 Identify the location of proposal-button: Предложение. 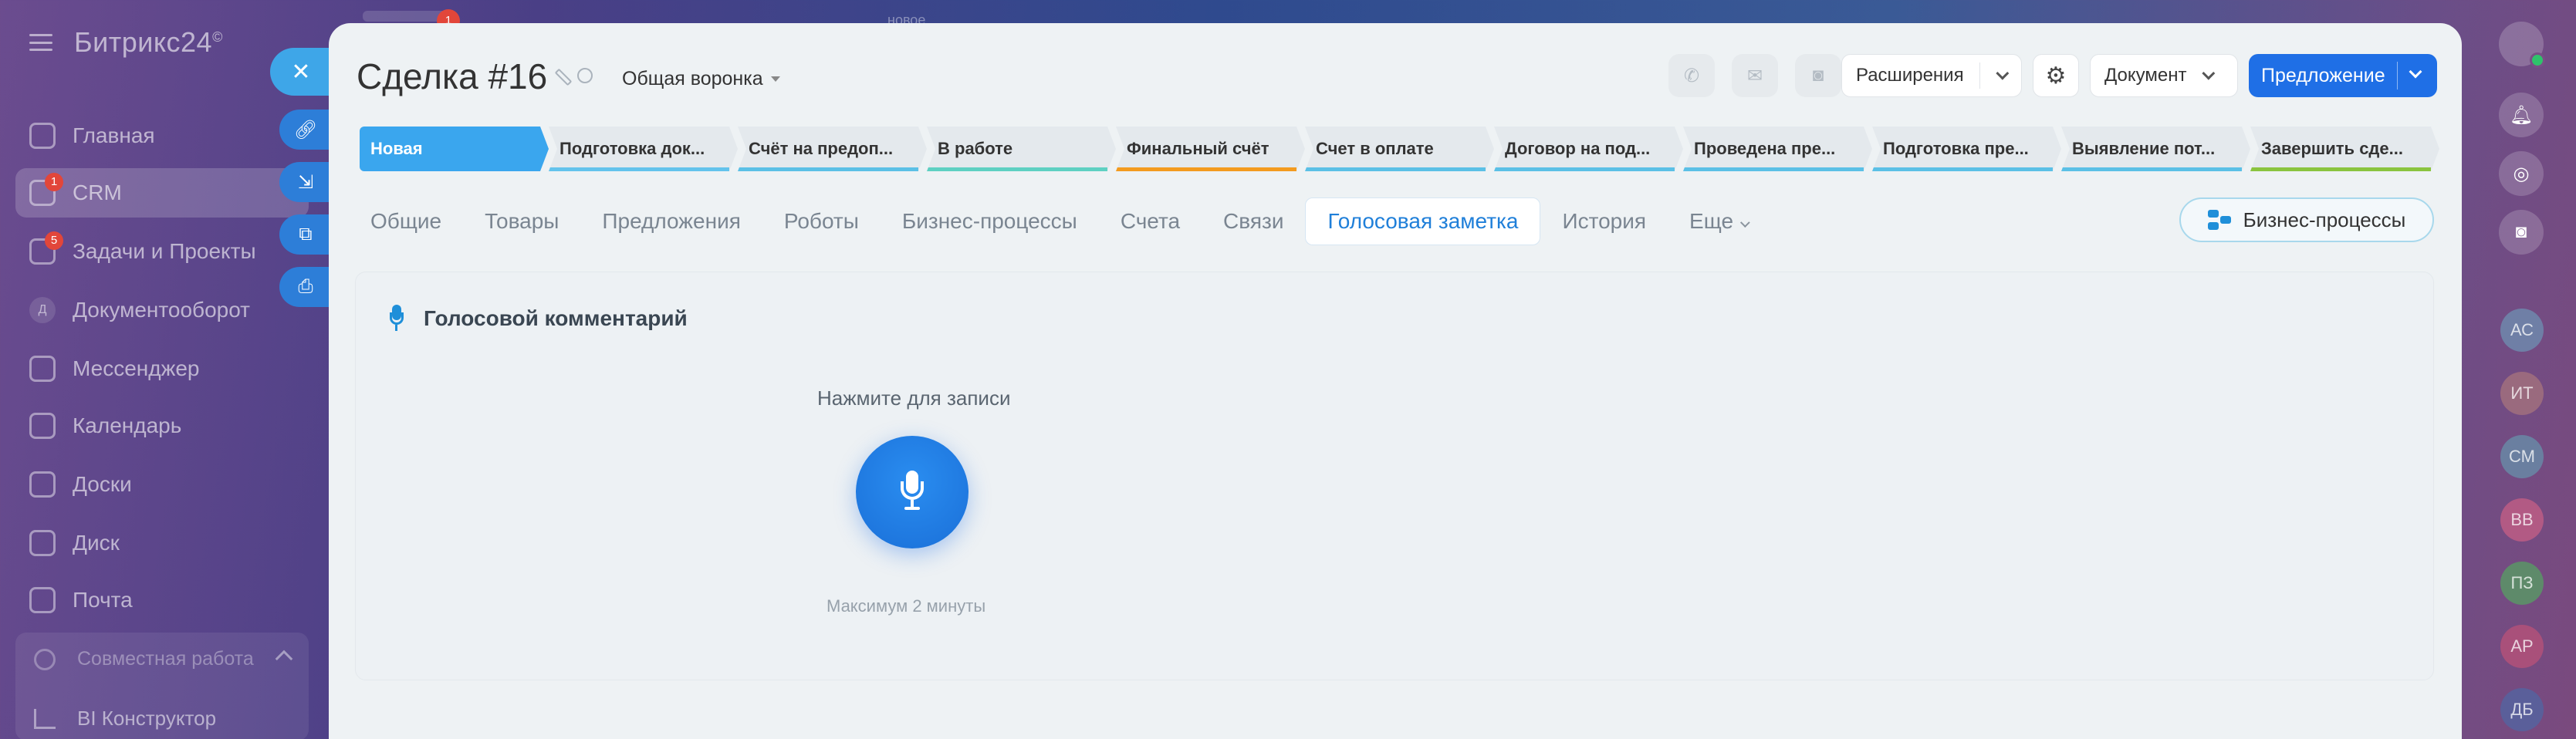
(2343, 76).